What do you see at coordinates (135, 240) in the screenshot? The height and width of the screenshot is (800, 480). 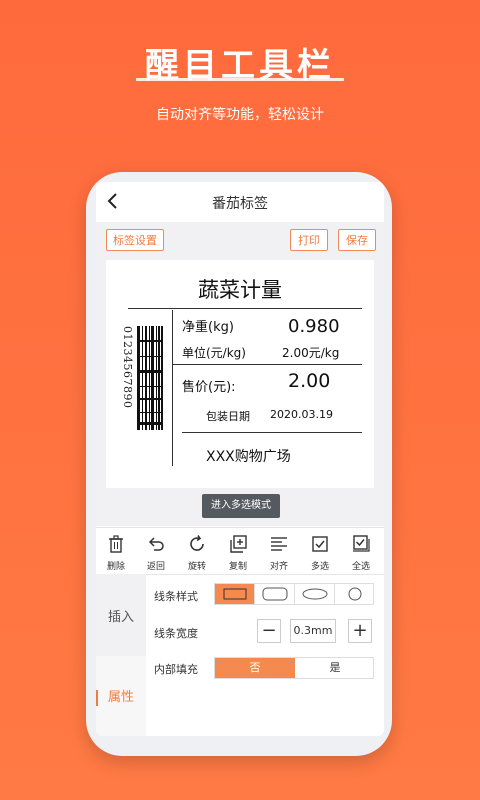 I see `label-settings-button: 标签设置` at bounding box center [135, 240].